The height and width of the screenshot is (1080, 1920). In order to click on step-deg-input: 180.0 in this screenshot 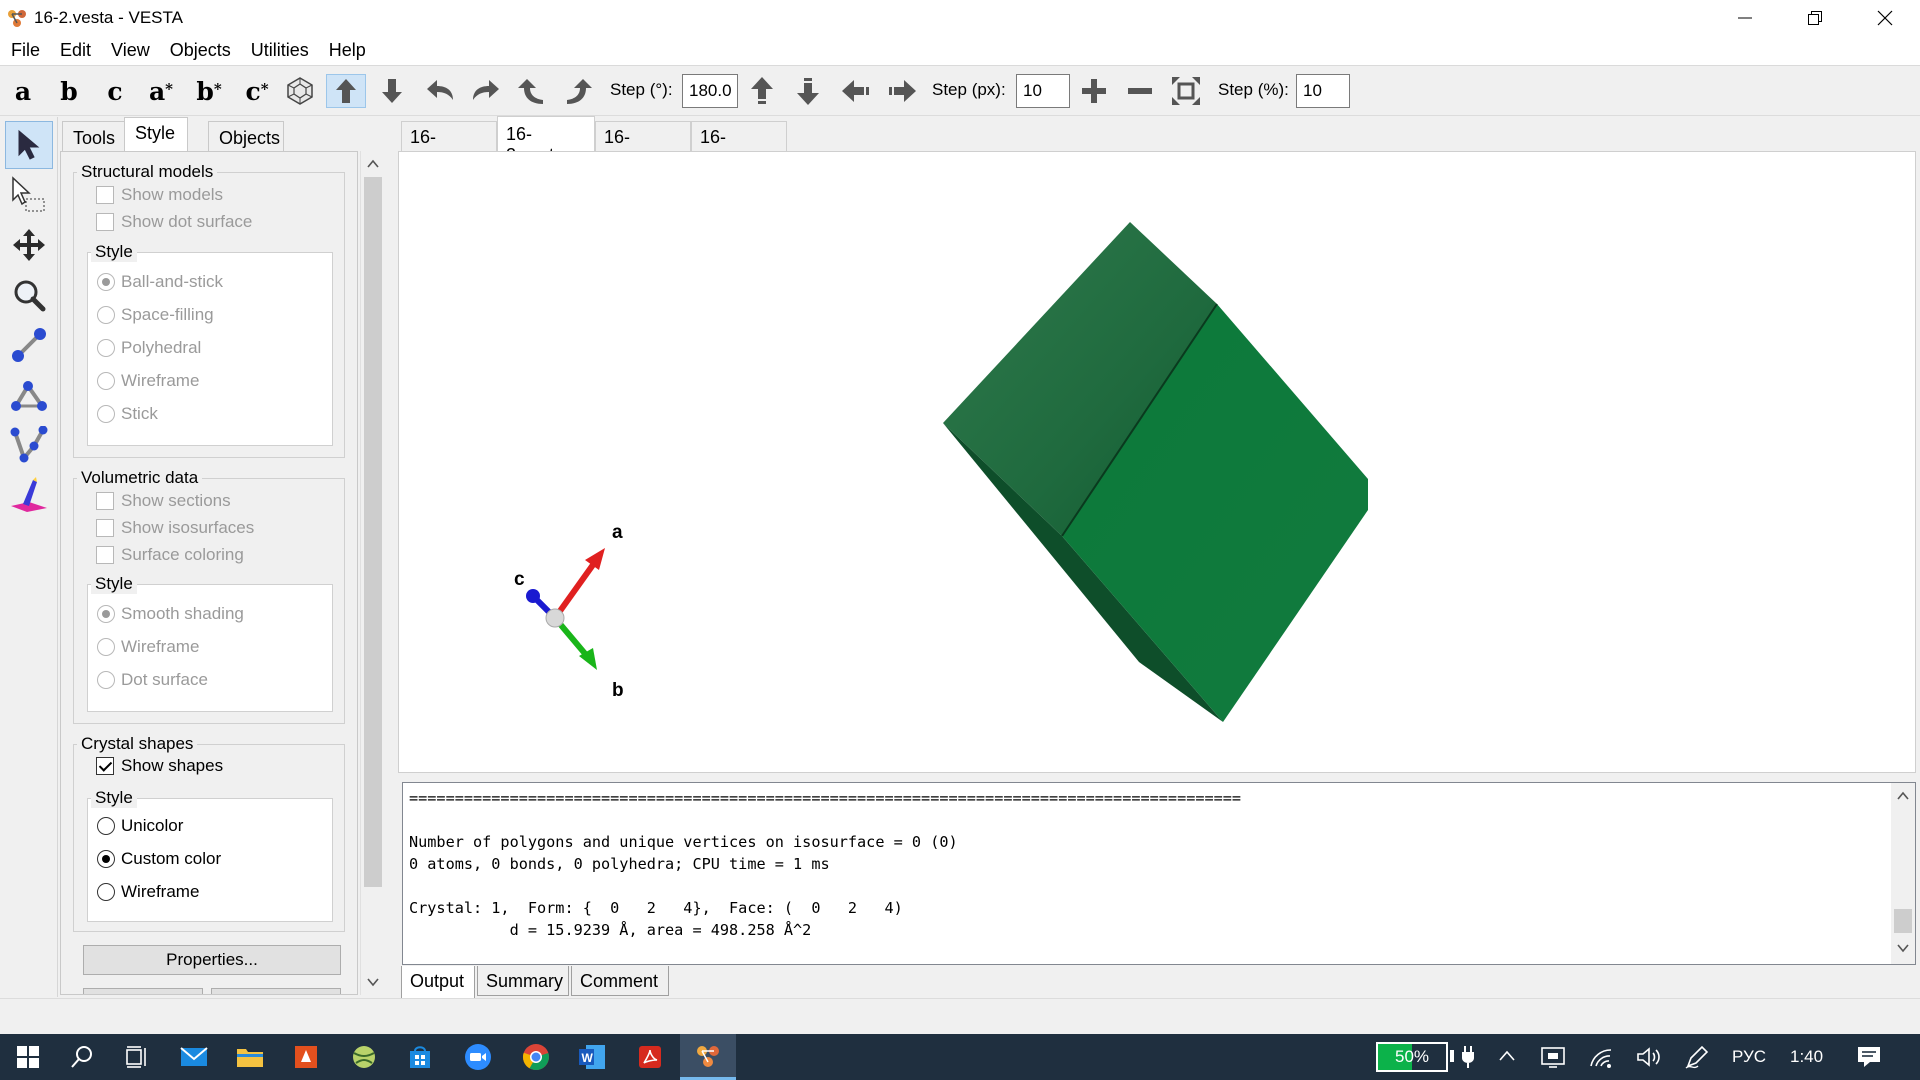, I will do `click(710, 91)`.